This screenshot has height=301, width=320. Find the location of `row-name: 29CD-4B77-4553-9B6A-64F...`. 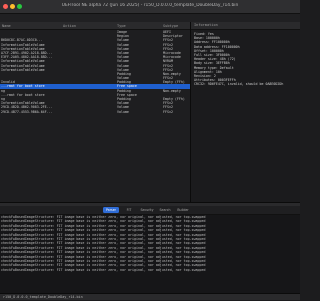

row-name: 29CD-4B77-4553-9B6A-64F... is located at coordinates (27, 111).